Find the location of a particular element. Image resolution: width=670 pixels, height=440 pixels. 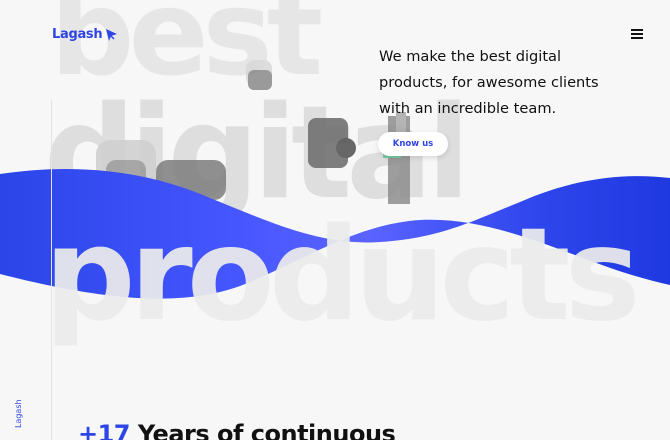

years-heading: +17 Years of continuous is located at coordinates (237, 430).